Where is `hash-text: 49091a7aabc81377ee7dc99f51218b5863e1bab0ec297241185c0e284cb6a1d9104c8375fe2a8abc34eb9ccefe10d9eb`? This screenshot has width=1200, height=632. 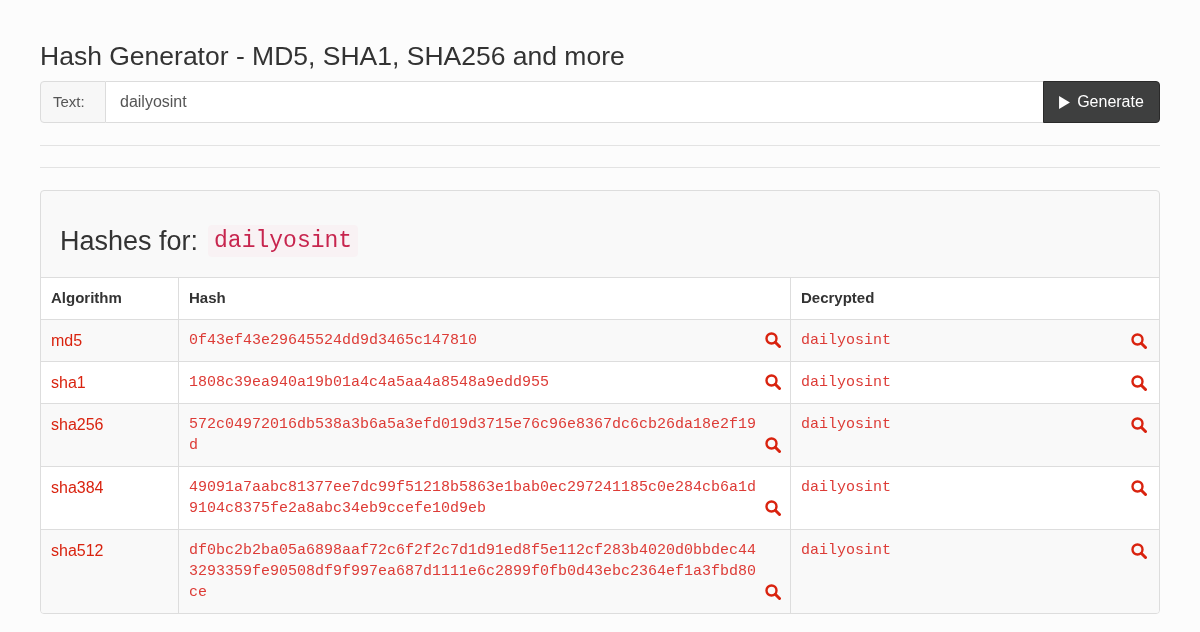 hash-text: 49091a7aabc81377ee7dc99f51218b5863e1bab0ec297241185c0e284cb6a1d9104c8375fe2a8abc34eb9ccefe10d9eb is located at coordinates (473, 498).